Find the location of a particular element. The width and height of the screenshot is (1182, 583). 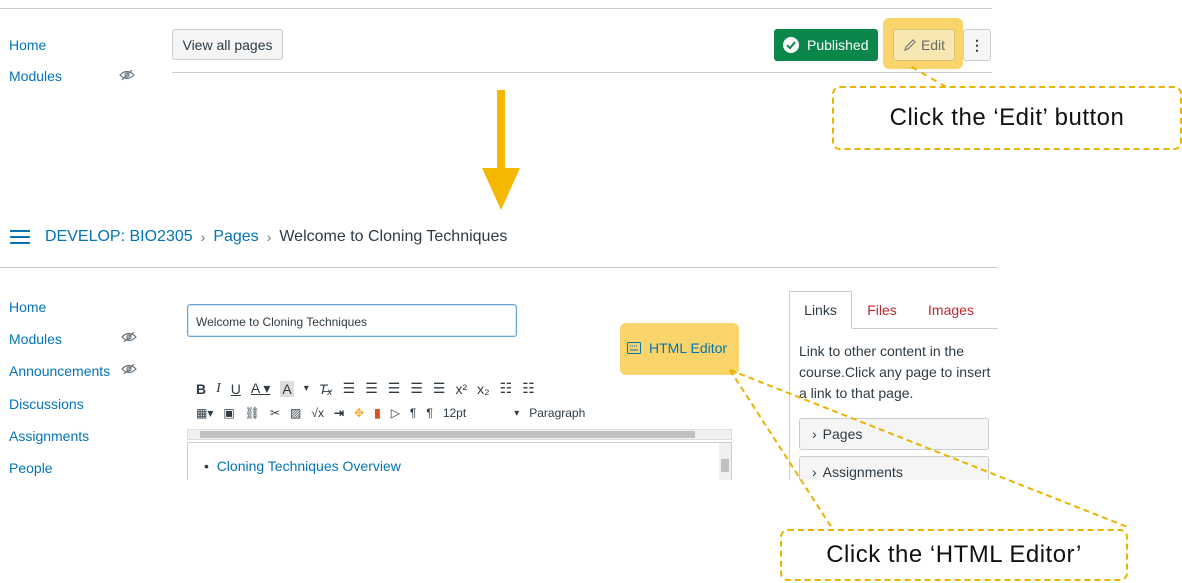

html-editor-callout: Click the ‘HTML Editor’ is located at coordinates (954, 555).